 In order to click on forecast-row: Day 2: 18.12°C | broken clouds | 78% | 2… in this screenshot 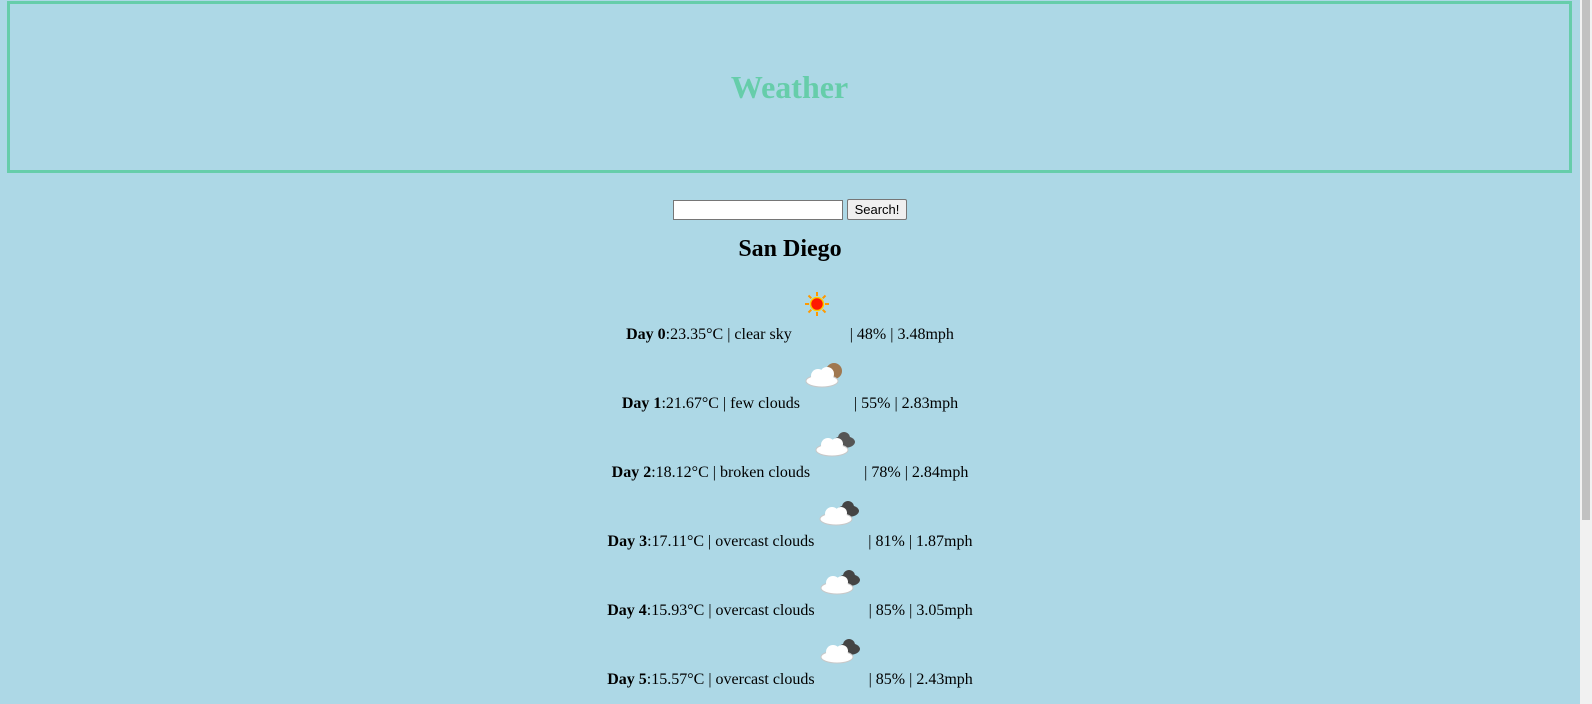, I will do `click(790, 464)`.